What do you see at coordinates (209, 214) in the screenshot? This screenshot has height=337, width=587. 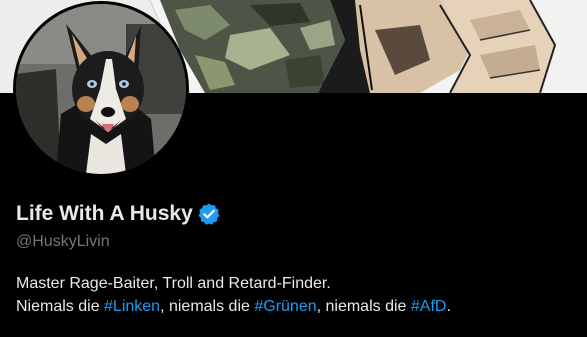 I see `verified-badge-icon` at bounding box center [209, 214].